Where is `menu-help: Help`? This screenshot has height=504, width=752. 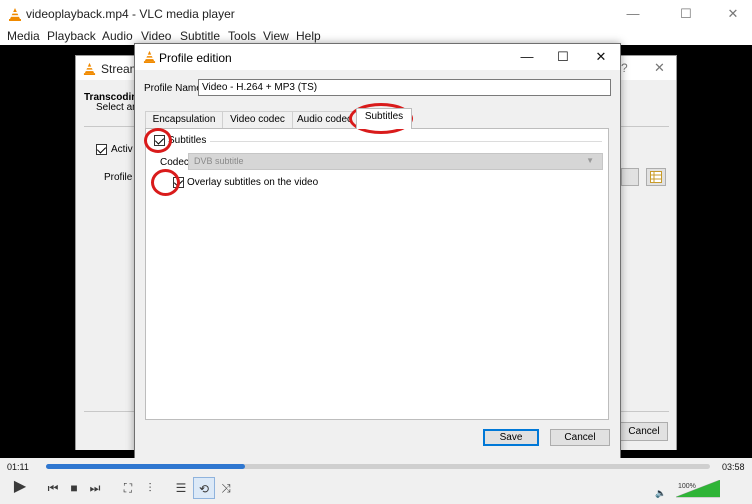
menu-help: Help is located at coordinates (308, 36).